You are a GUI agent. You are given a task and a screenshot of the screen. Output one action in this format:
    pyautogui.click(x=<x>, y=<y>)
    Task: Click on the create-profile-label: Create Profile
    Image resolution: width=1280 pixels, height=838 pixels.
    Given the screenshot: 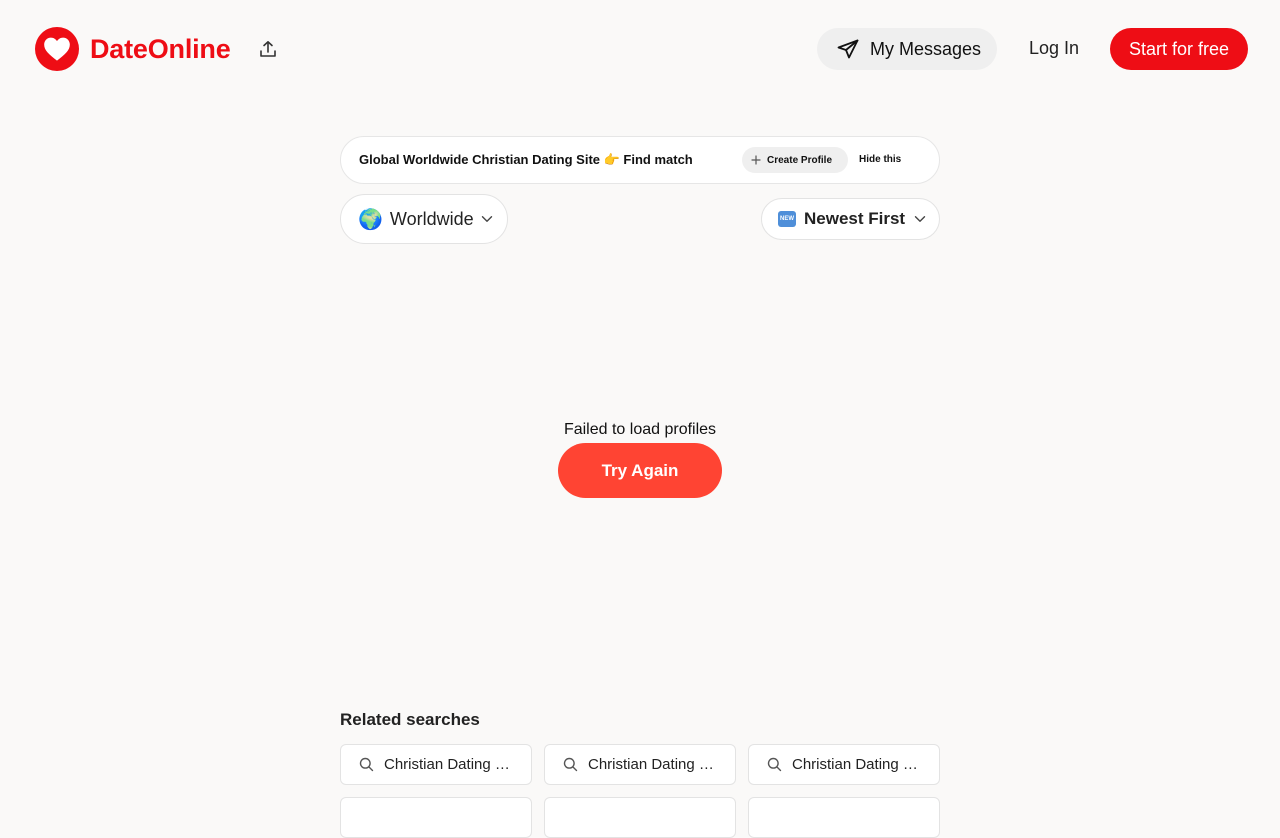 What is the action you would take?
    pyautogui.click(x=800, y=160)
    